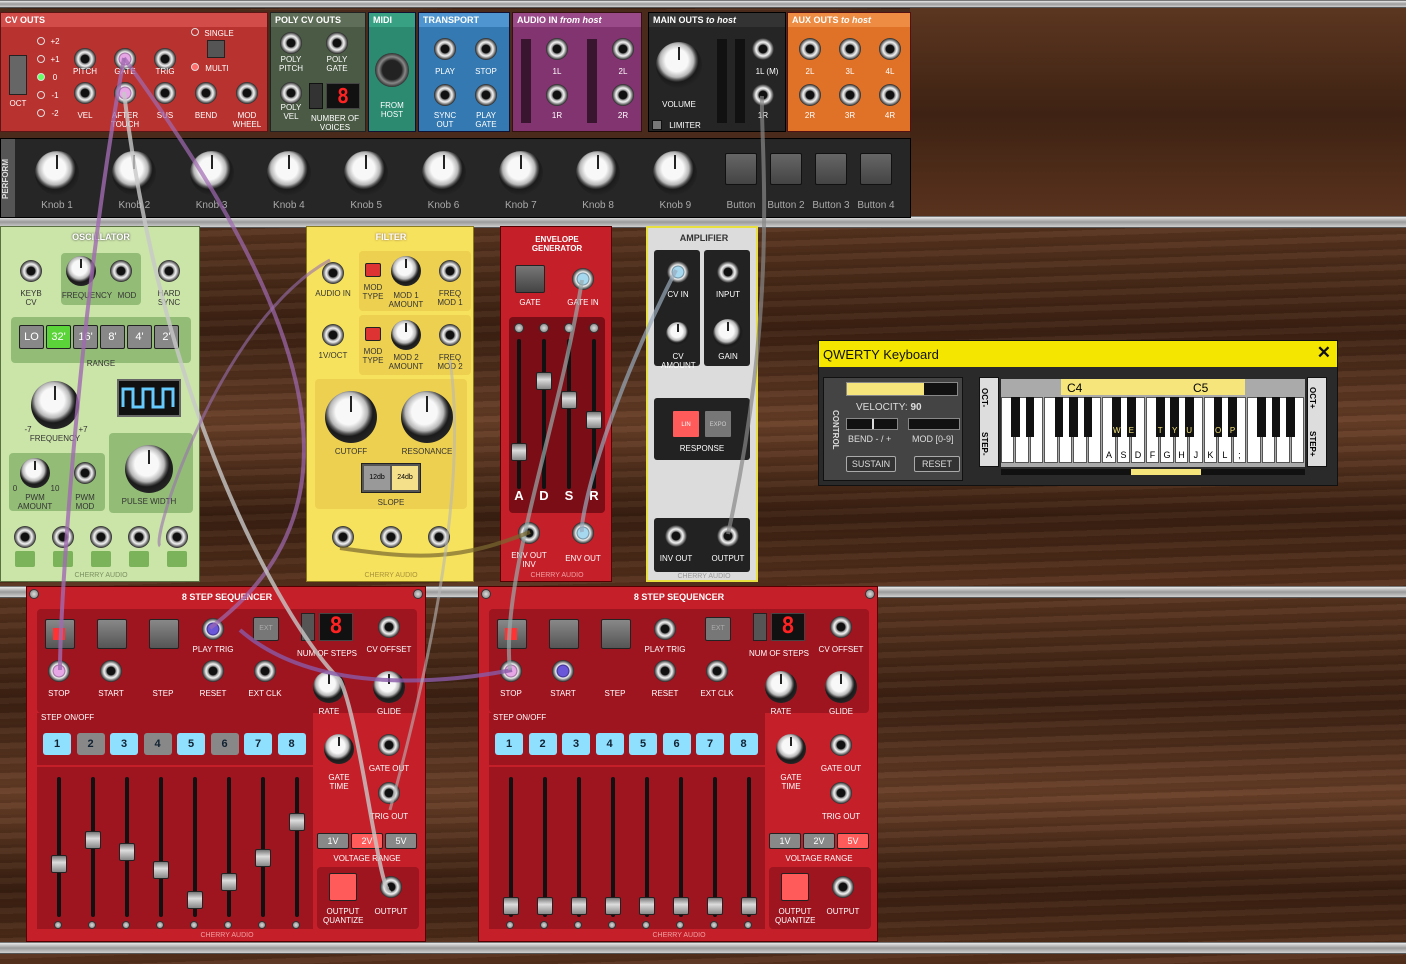 The width and height of the screenshot is (1406, 964). I want to click on step-toggle: 5, so click(643, 744).